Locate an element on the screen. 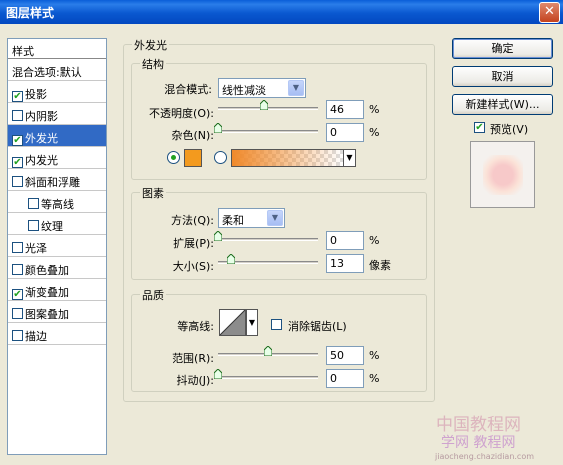  color-radio is located at coordinates (173, 157).